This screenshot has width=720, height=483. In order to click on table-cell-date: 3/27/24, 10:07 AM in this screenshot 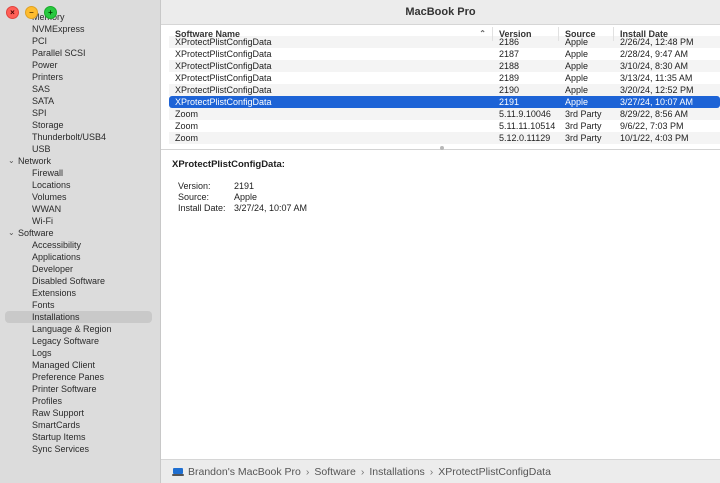, I will do `click(657, 102)`.